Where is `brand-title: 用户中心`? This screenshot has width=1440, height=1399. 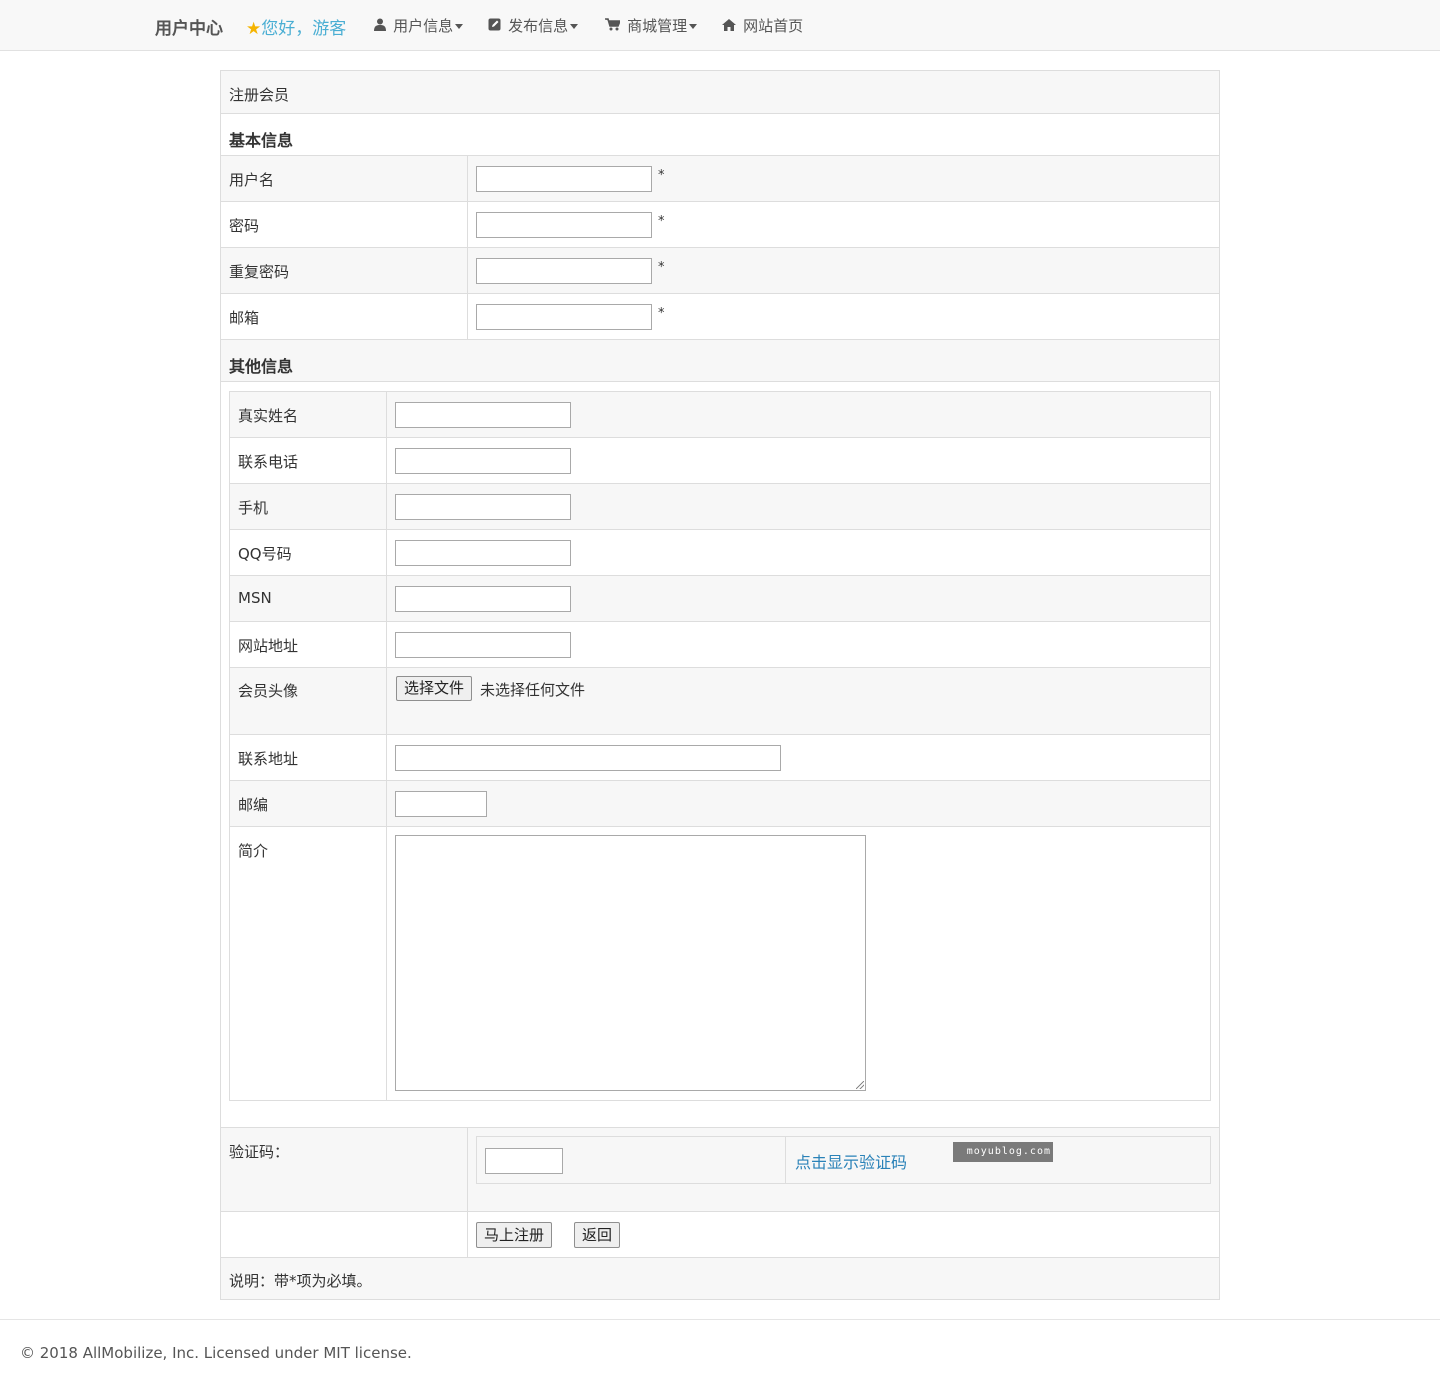 brand-title: 用户中心 is located at coordinates (189, 26).